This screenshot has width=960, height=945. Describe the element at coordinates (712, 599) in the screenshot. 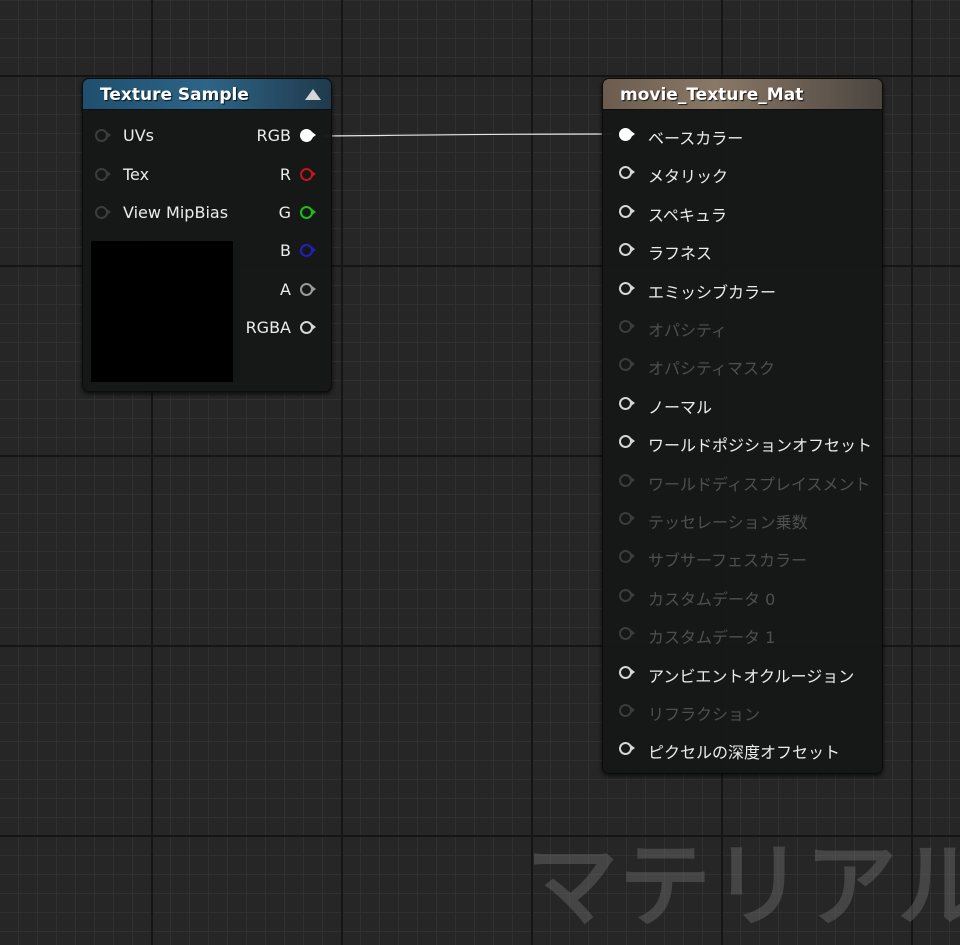

I see `pin-label: カスタムデータ 0` at that location.